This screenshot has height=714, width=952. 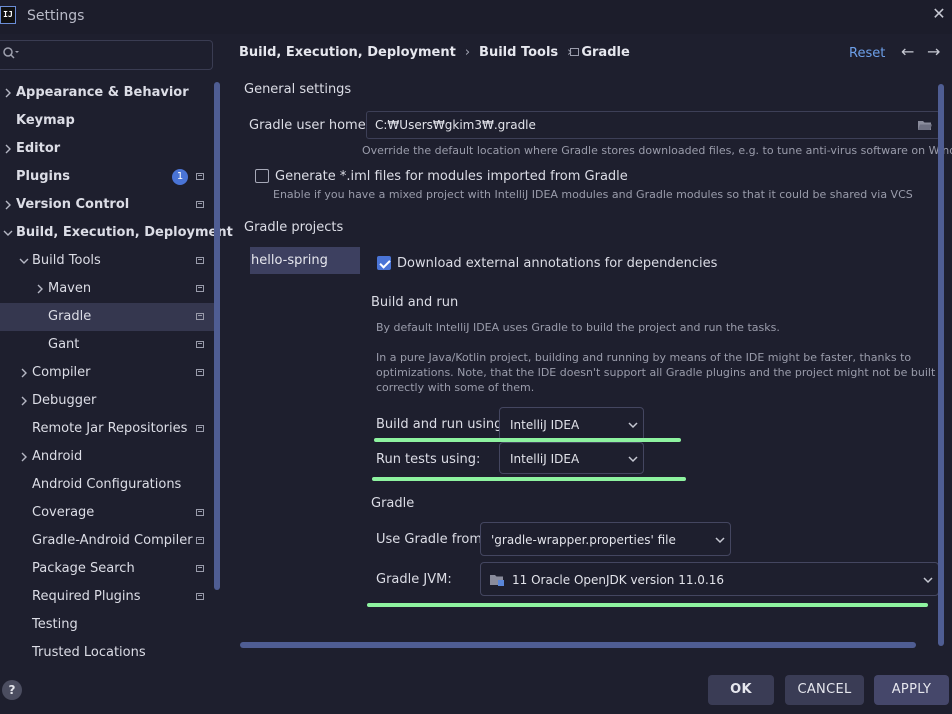 What do you see at coordinates (647, 605) in the screenshot?
I see `highlight-underline` at bounding box center [647, 605].